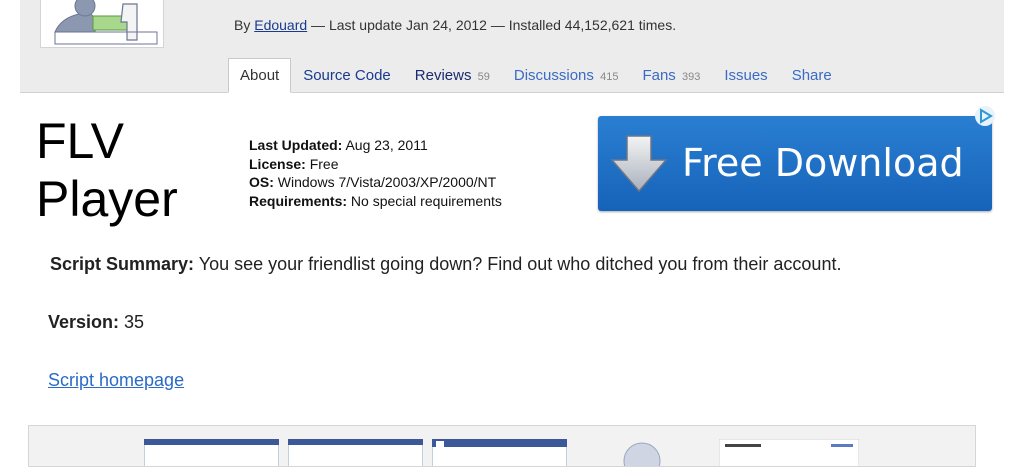 This screenshot has width=1024, height=467. Describe the element at coordinates (280, 25) in the screenshot. I see `author-link: Edouard` at that location.